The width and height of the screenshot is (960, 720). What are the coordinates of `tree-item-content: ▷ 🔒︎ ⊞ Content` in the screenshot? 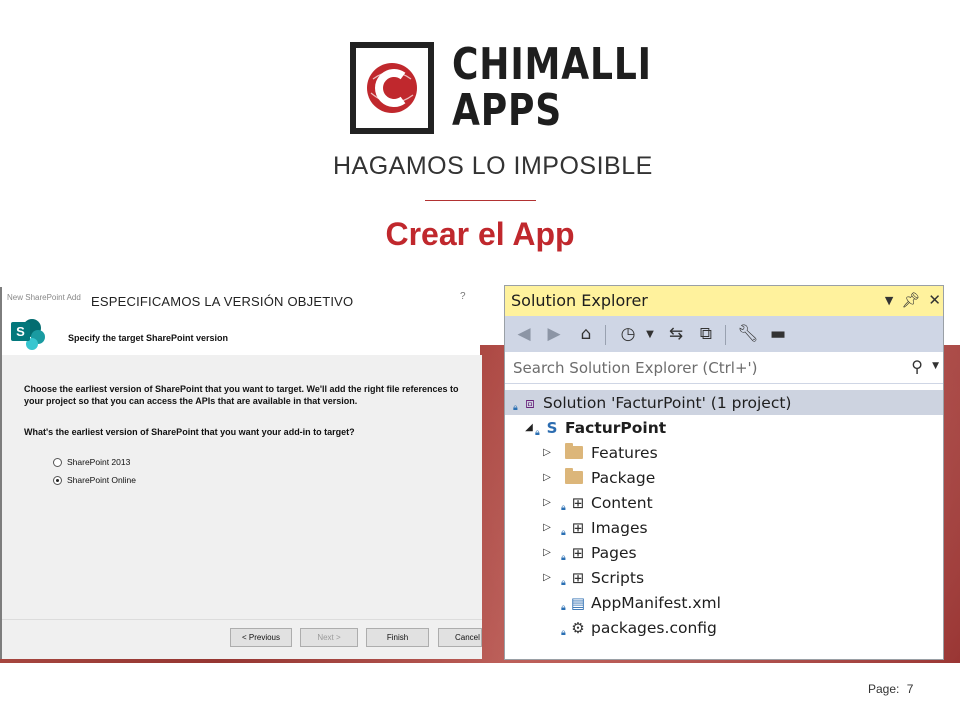 It's located at (724, 502).